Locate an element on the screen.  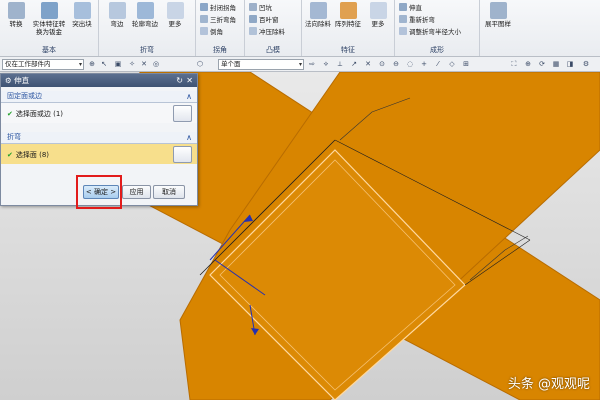
ribbon-group-feature: 法向除料 阵列特征 更多 特征 is located at coordinates (348, 28).